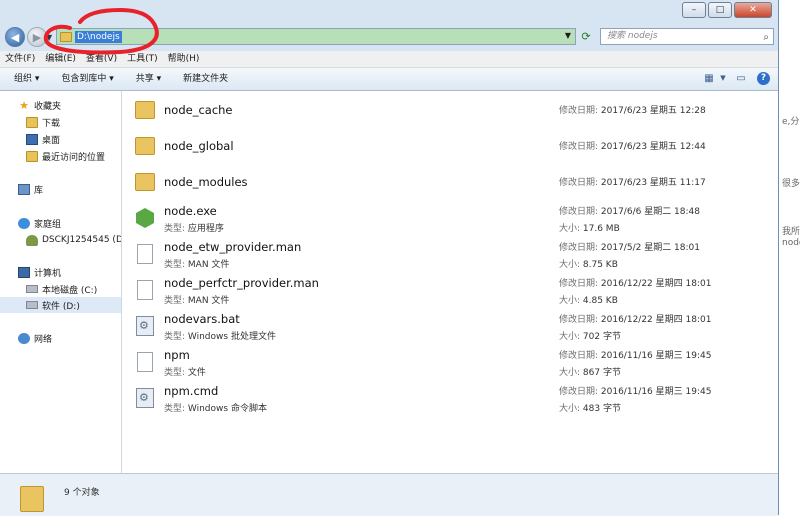 The width and height of the screenshot is (800, 516). I want to click on refresh-button: ⟳, so click(586, 37).